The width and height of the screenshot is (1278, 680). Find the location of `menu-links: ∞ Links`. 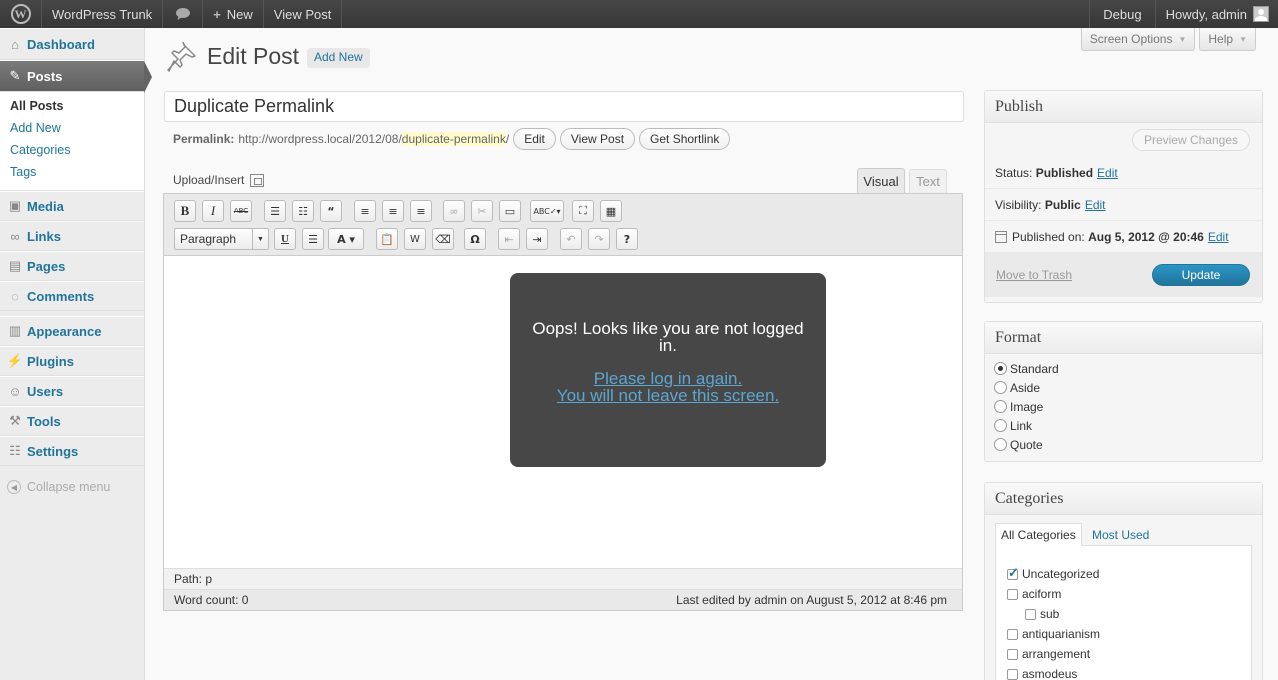

menu-links: ∞ Links is located at coordinates (72, 236).